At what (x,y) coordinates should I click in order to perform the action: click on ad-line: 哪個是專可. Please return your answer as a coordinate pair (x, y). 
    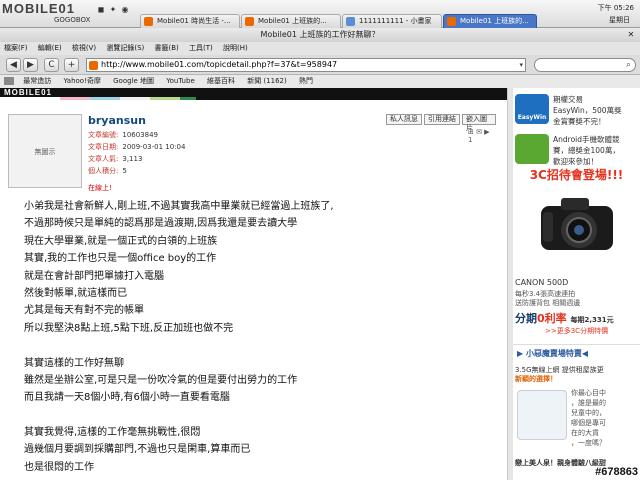
    Looking at the image, I should click on (588, 423).